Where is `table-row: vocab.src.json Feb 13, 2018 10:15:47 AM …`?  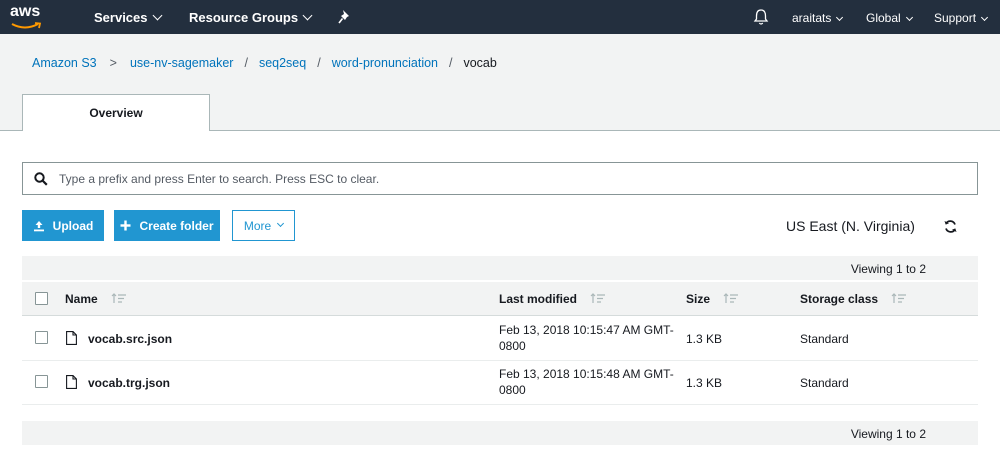 table-row: vocab.src.json Feb 13, 2018 10:15:47 AM … is located at coordinates (500, 339).